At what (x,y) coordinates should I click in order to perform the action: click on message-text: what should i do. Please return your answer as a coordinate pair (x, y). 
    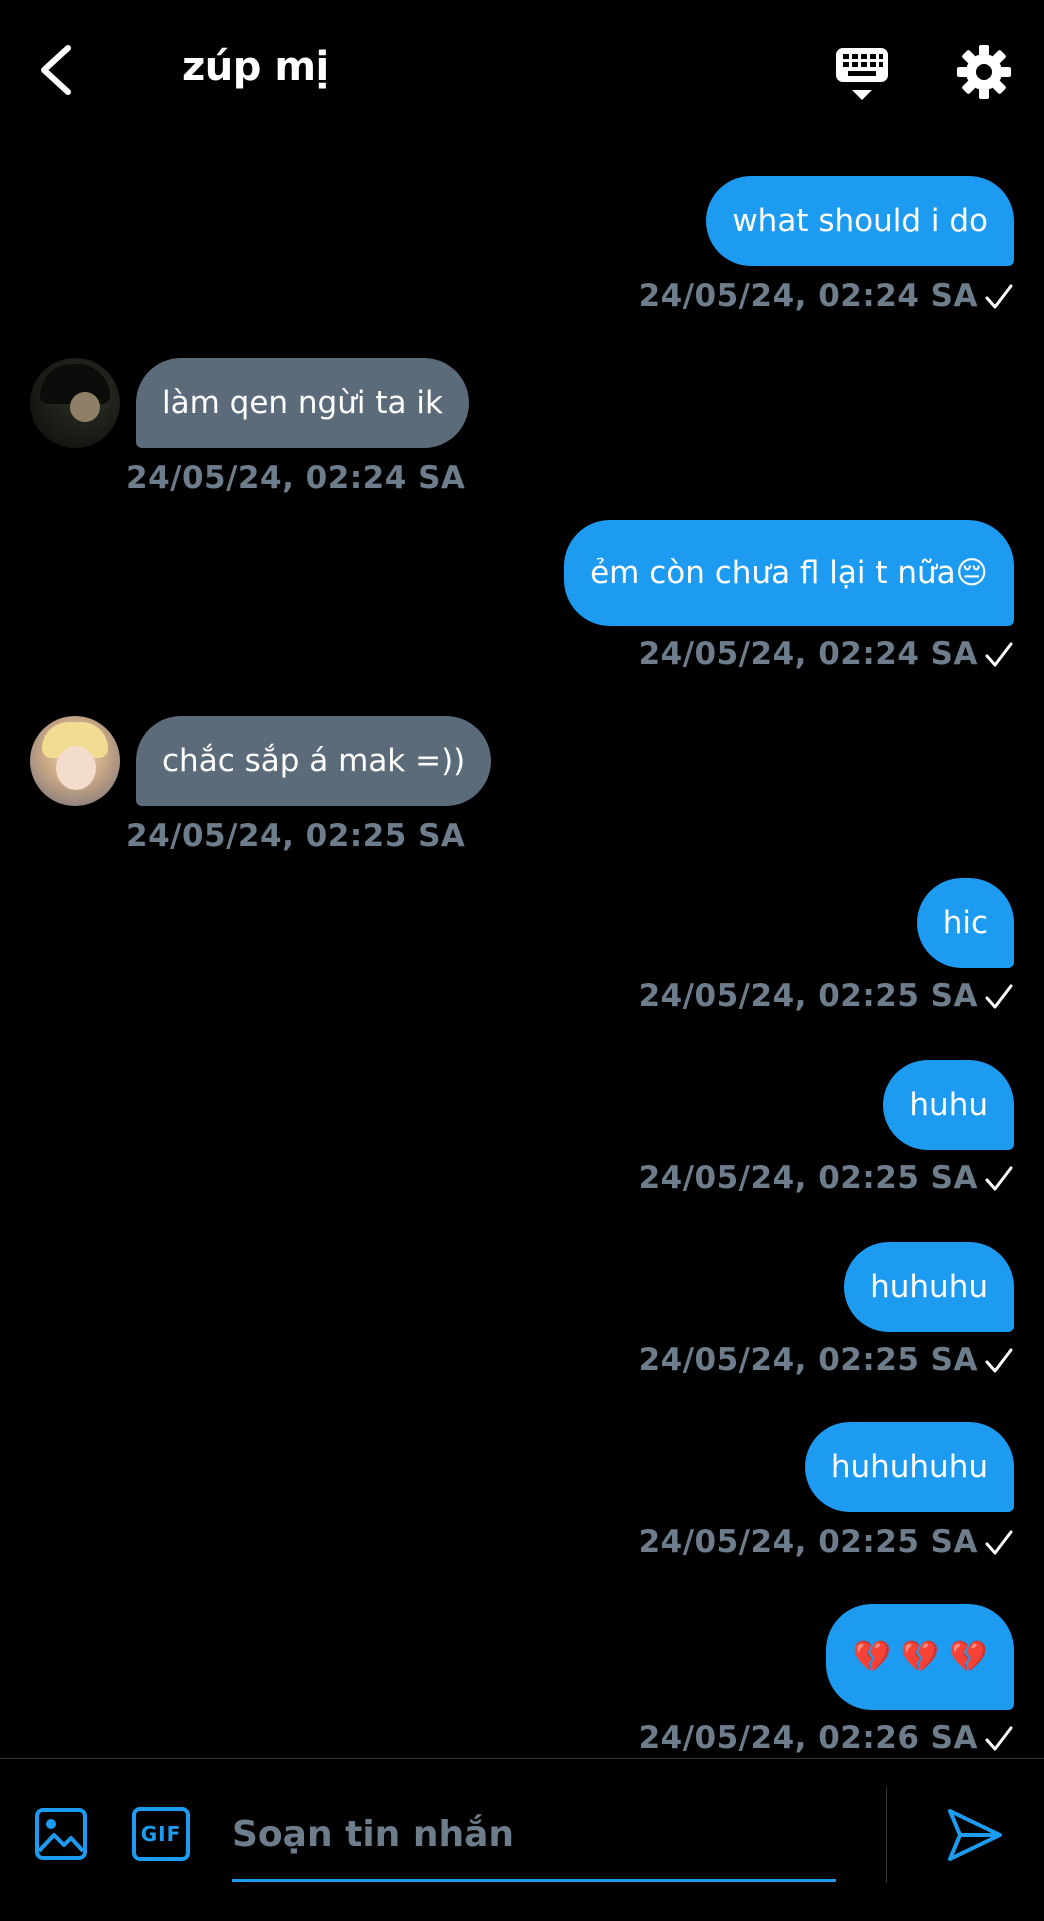
    Looking at the image, I should click on (860, 220).